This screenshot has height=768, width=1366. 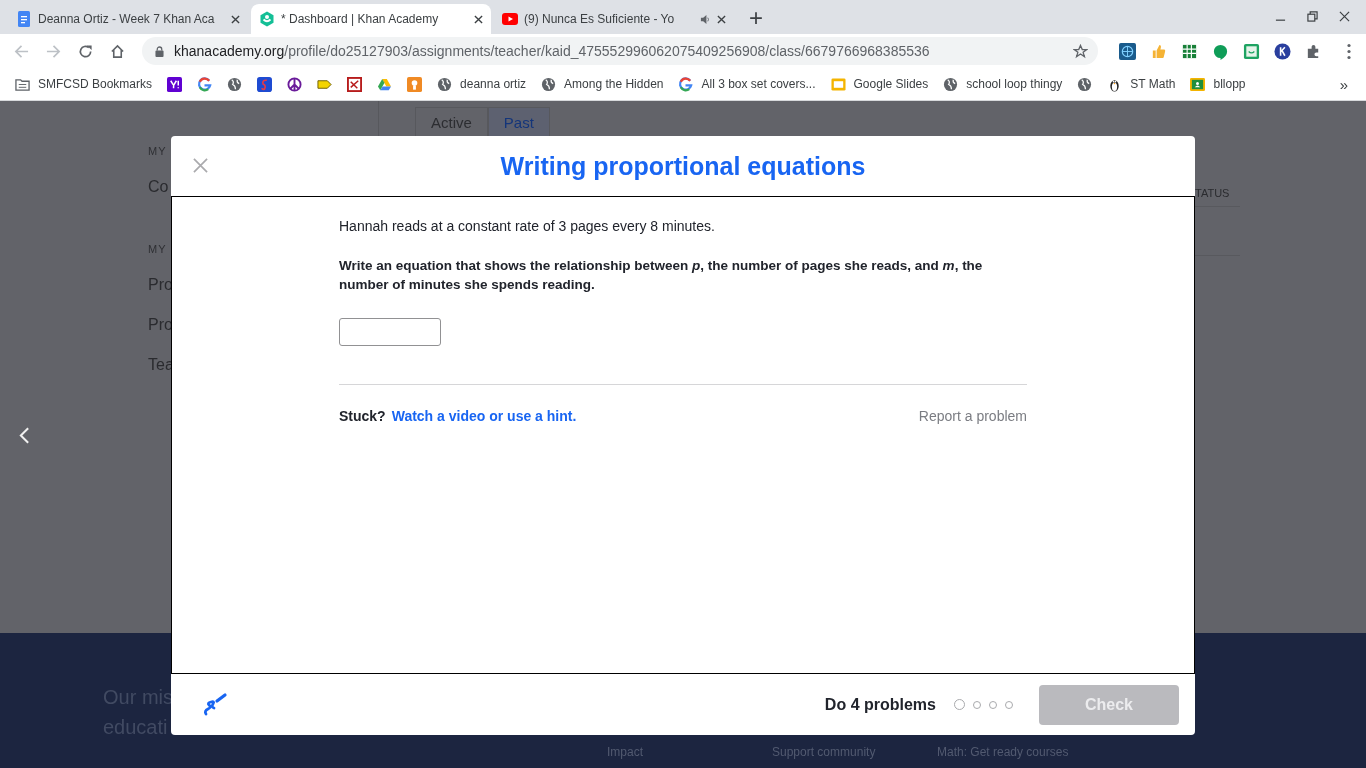 I want to click on stuck-label: Stuck?, so click(x=362, y=416).